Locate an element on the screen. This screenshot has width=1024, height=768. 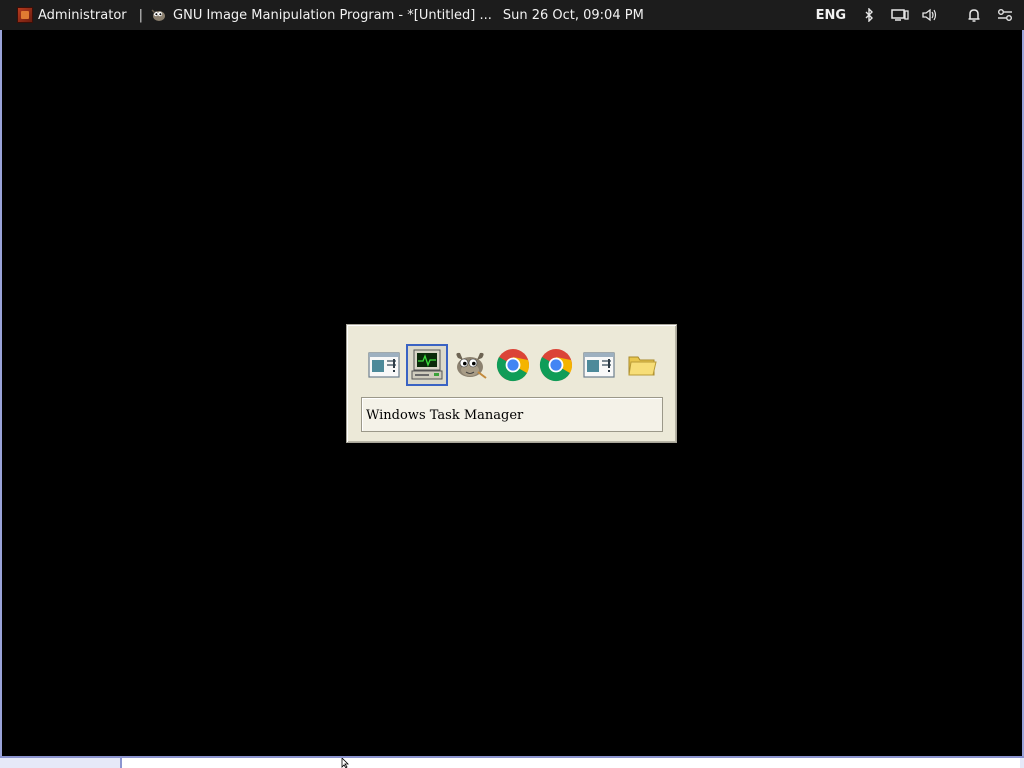
system-tray: ENG is located at coordinates (920, 15).